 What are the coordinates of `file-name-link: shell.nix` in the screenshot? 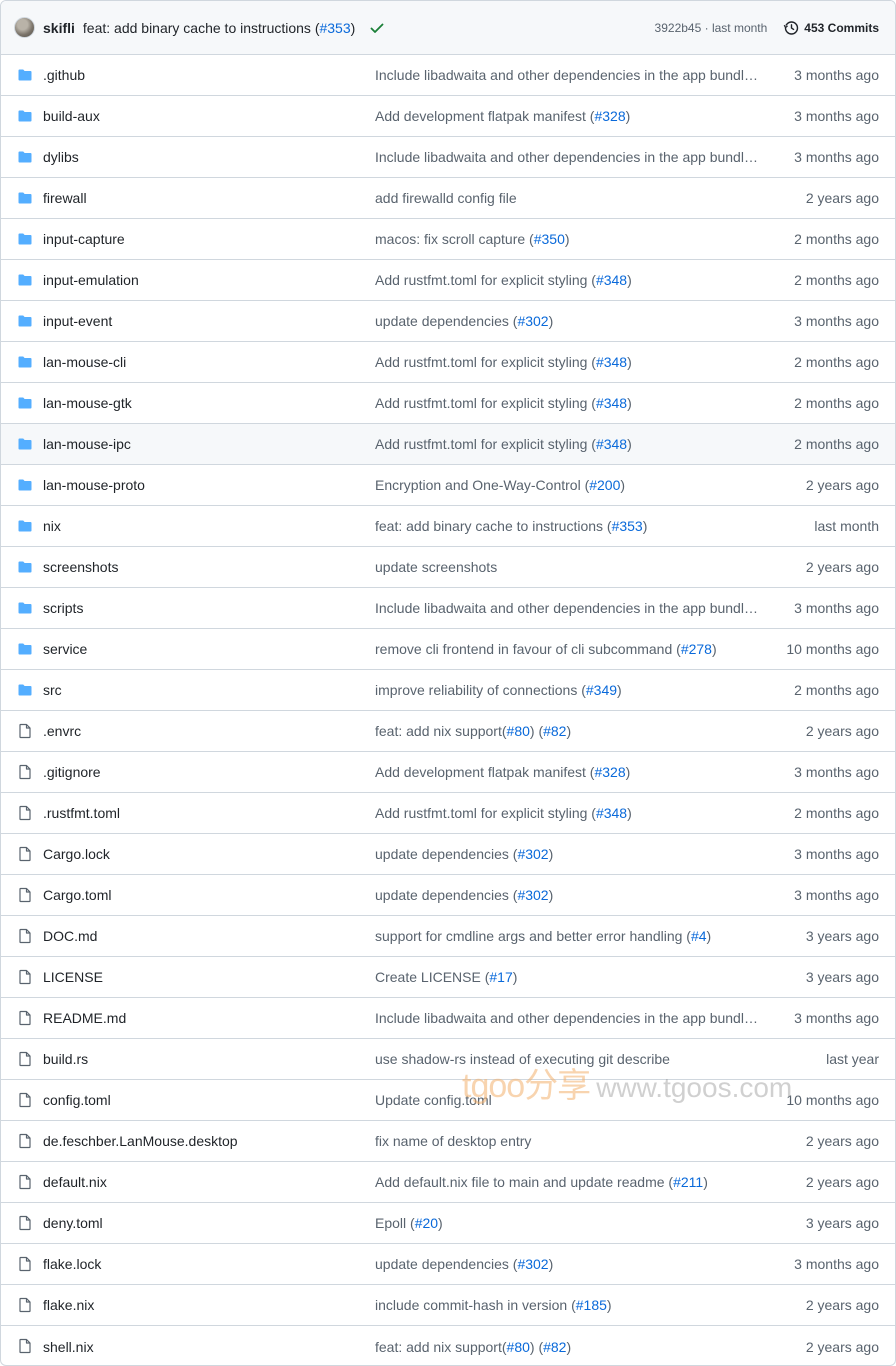 It's located at (68, 1347).